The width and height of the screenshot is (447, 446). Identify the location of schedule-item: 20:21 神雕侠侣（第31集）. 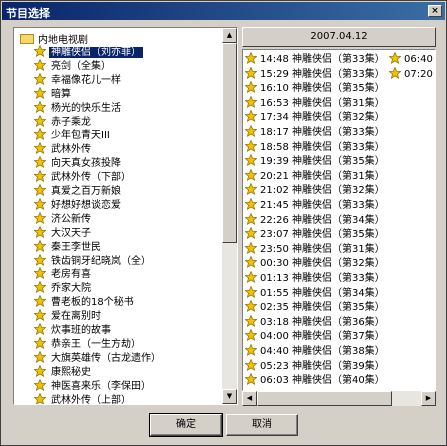
(315, 175).